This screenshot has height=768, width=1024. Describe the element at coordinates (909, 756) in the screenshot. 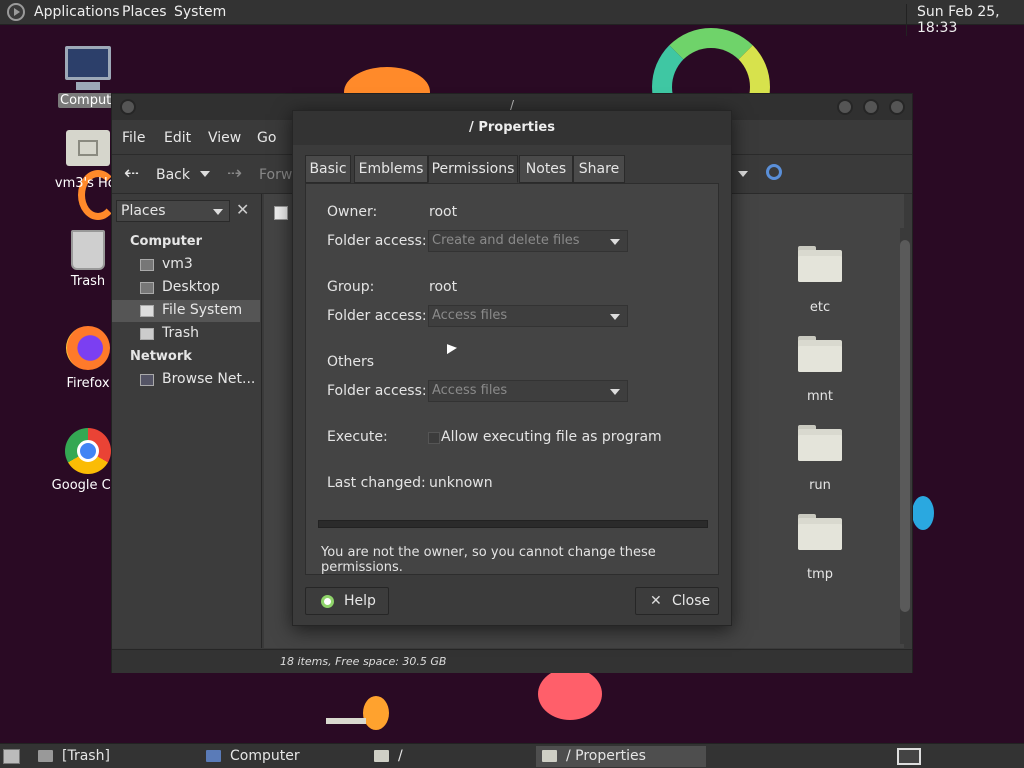

I see `workspace-switcher-icon` at that location.